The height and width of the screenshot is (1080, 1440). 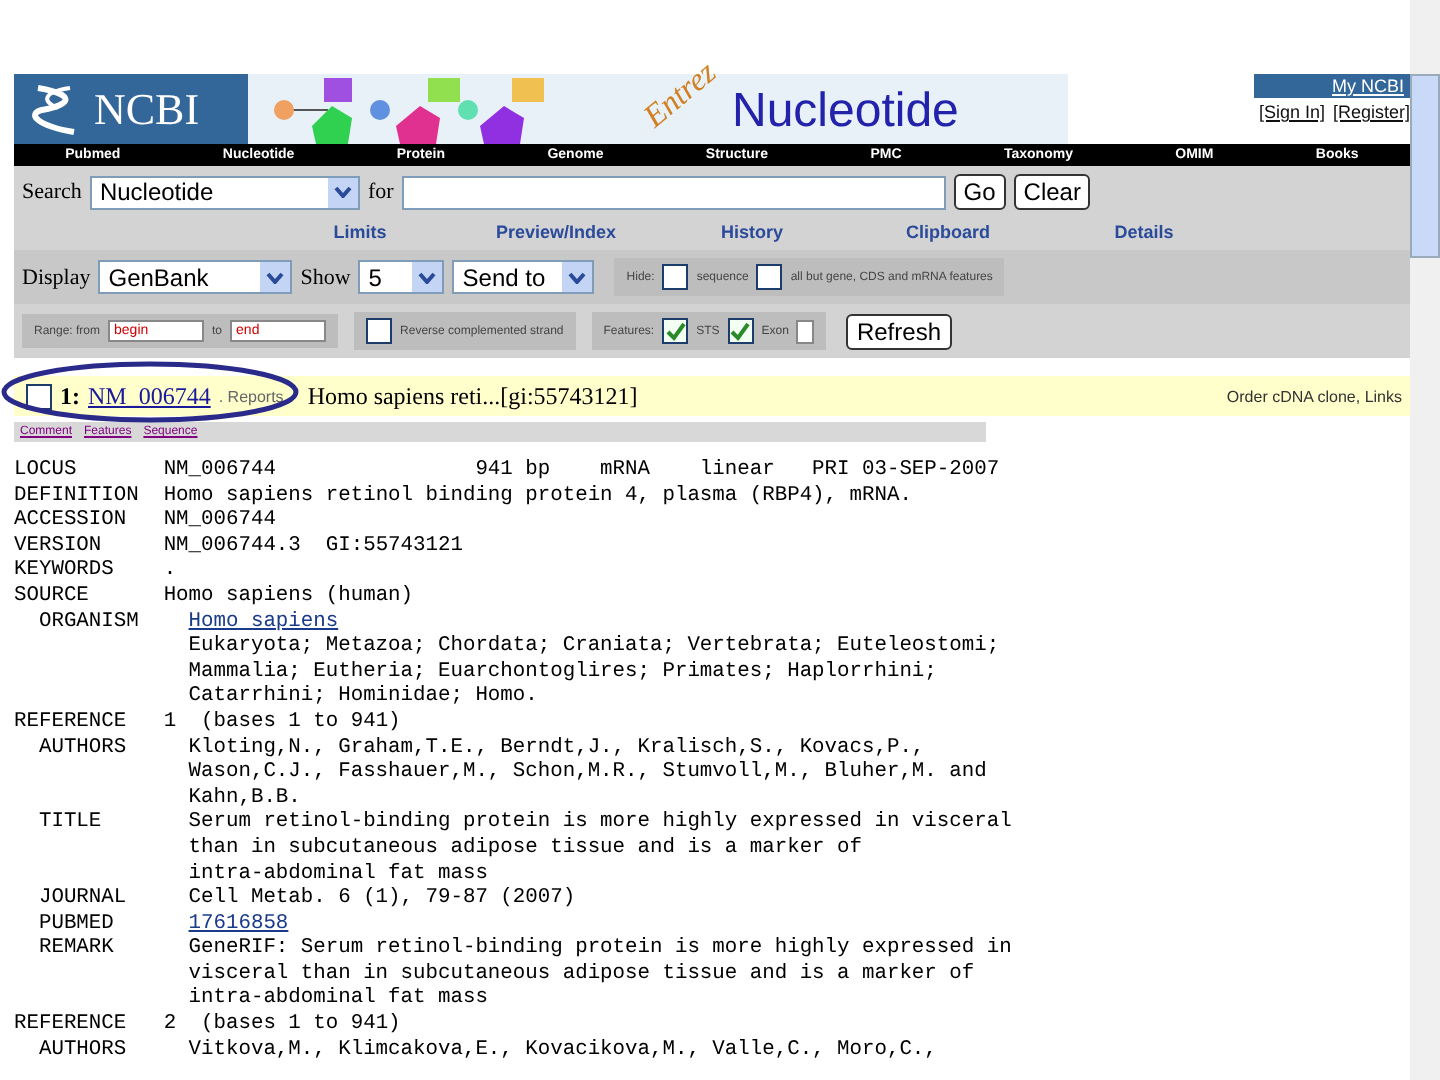 What do you see at coordinates (244, 798) in the screenshot?
I see `field-value: Kahn,B.B.` at bounding box center [244, 798].